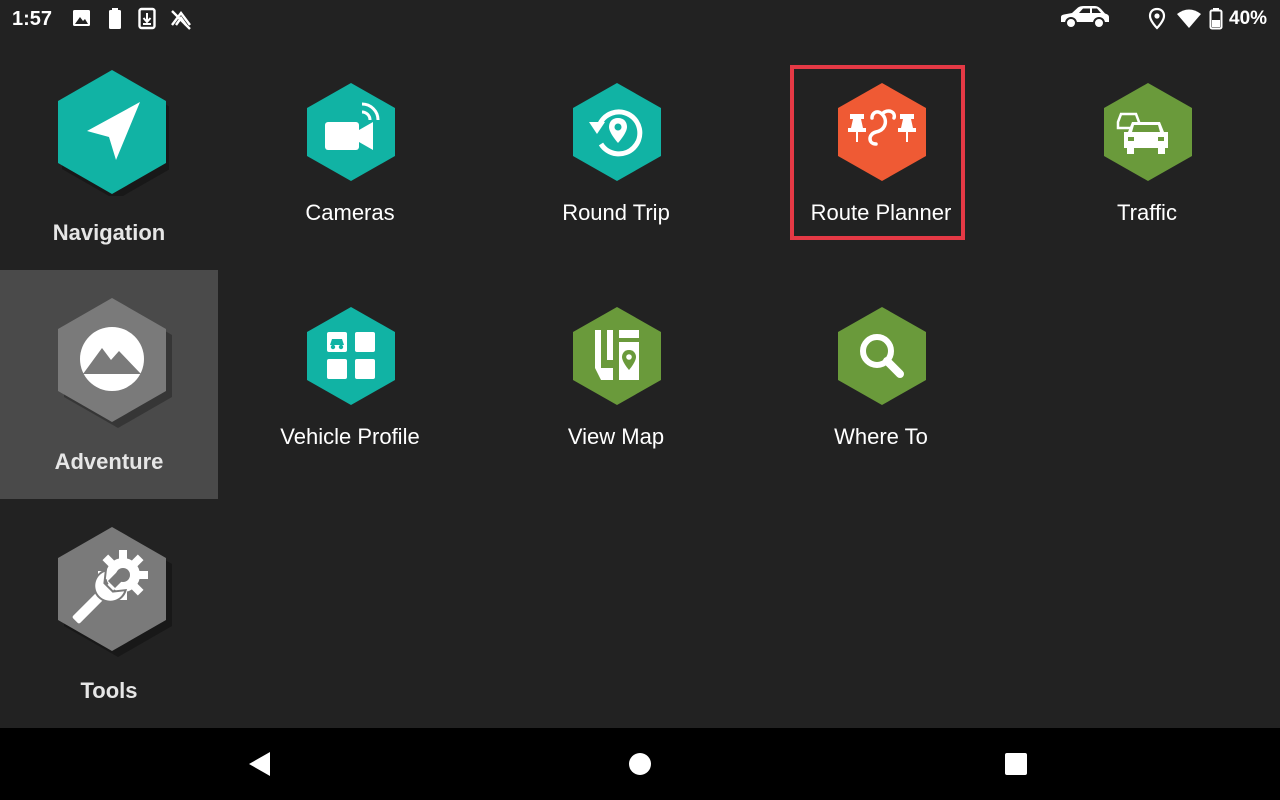 Image resolution: width=1280 pixels, height=800 pixels. What do you see at coordinates (616, 212) in the screenshot?
I see `app-label: Round Trip` at bounding box center [616, 212].